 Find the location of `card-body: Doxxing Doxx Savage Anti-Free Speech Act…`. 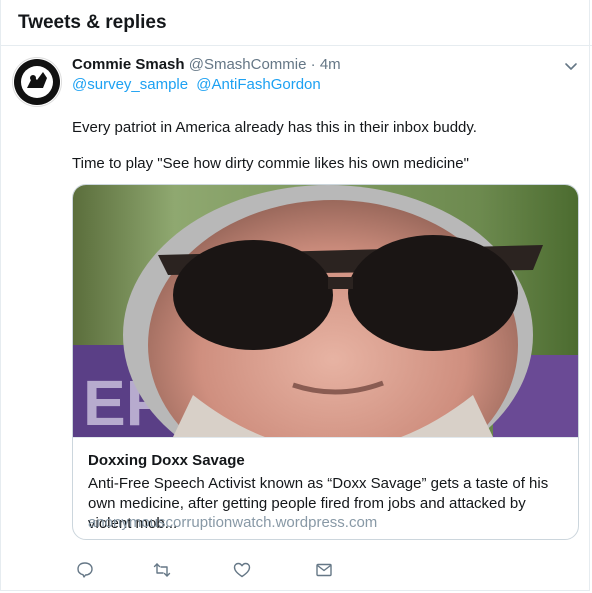

card-body: Doxxing Doxx Savage Anti-Free Speech Act… is located at coordinates (325, 488).